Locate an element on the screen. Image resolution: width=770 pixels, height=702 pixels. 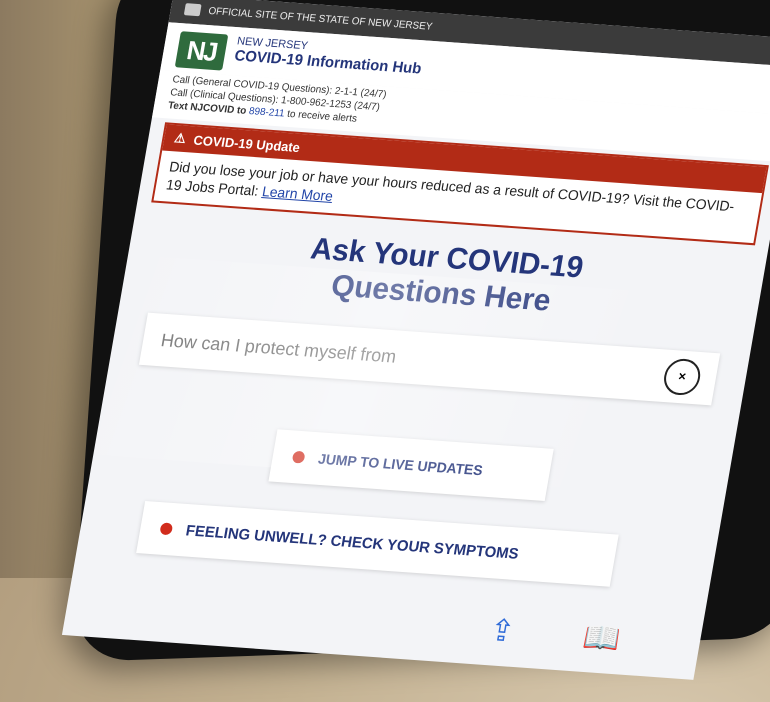
alert-title: COVID-19 Update is located at coordinates (247, 143).